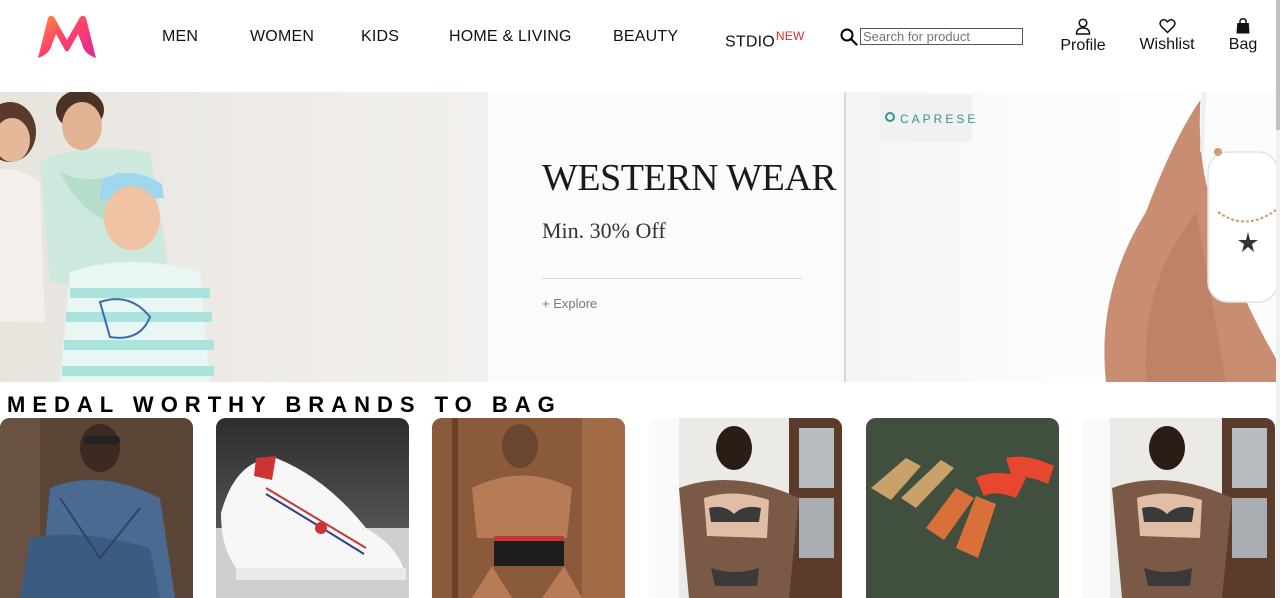  What do you see at coordinates (1167, 44) in the screenshot?
I see `wishlist-label: Wishlist` at bounding box center [1167, 44].